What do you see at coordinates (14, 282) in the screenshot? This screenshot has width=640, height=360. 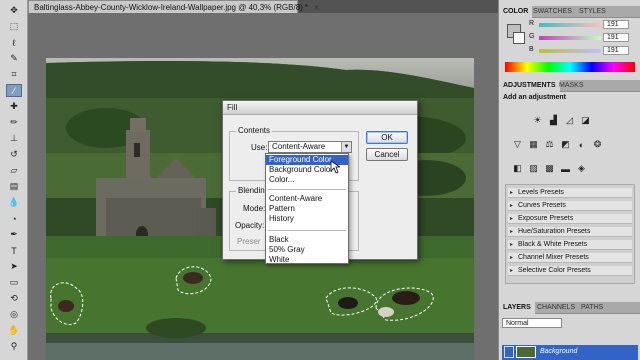 I see `shape-tool-icon: ▭` at bounding box center [14, 282].